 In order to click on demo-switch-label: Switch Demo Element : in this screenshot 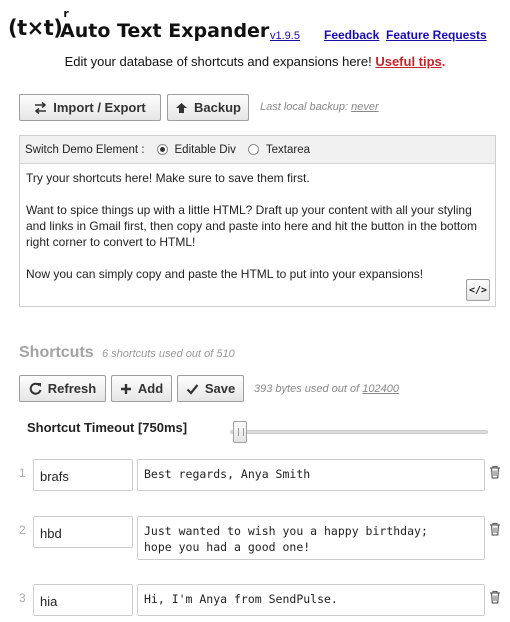, I will do `click(85, 149)`.